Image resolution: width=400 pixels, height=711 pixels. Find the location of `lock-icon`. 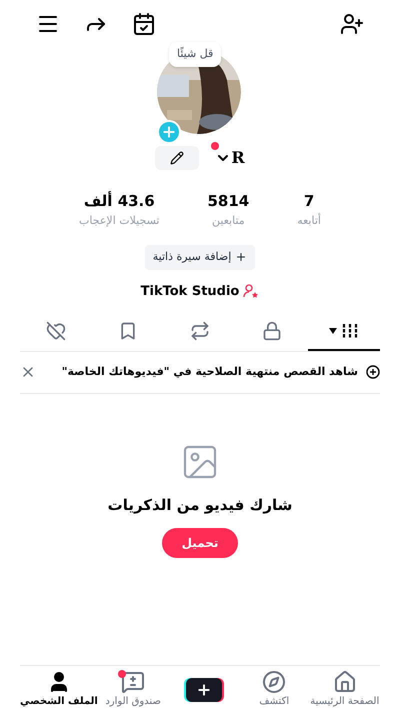

lock-icon is located at coordinates (272, 331).